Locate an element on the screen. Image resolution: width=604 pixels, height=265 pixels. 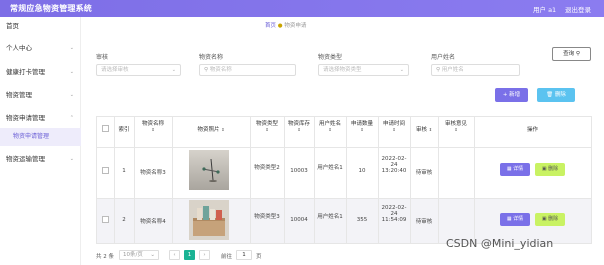
row-user: 用户姓名1 is located at coordinates (330, 217).